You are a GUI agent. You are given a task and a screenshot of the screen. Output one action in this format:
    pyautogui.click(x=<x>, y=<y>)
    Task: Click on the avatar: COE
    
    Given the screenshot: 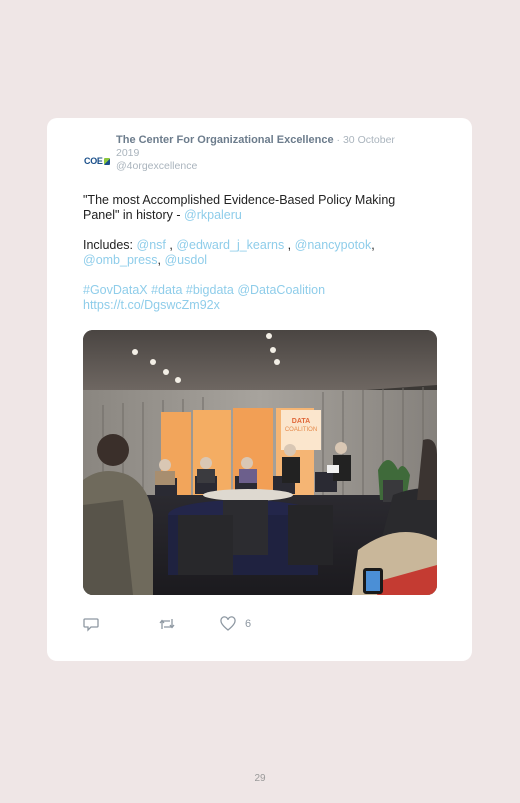 What is the action you would take?
    pyautogui.click(x=98, y=161)
    